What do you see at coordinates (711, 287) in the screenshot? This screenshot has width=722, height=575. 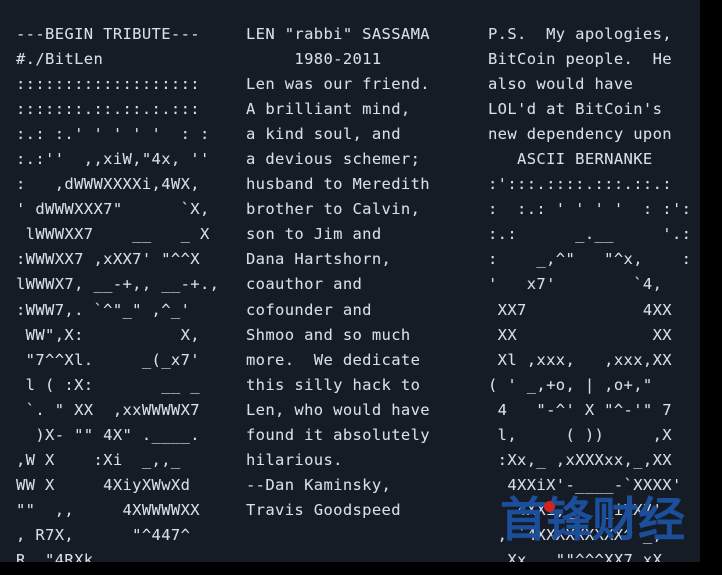 I see `bezel-right` at bounding box center [711, 287].